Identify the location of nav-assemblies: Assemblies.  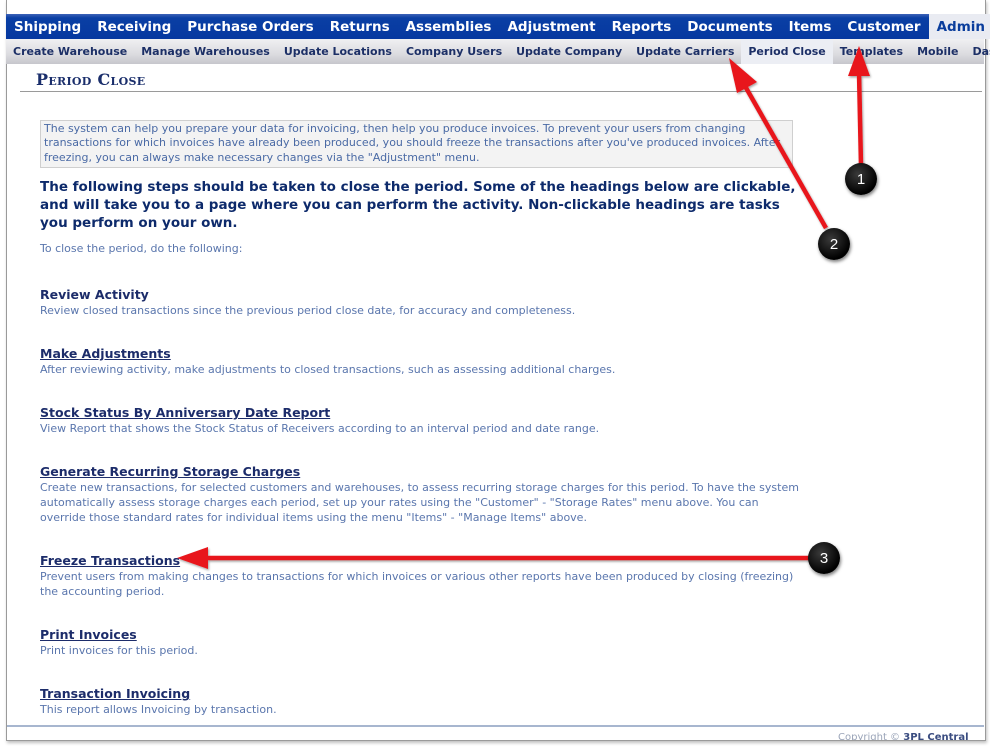
(449, 26).